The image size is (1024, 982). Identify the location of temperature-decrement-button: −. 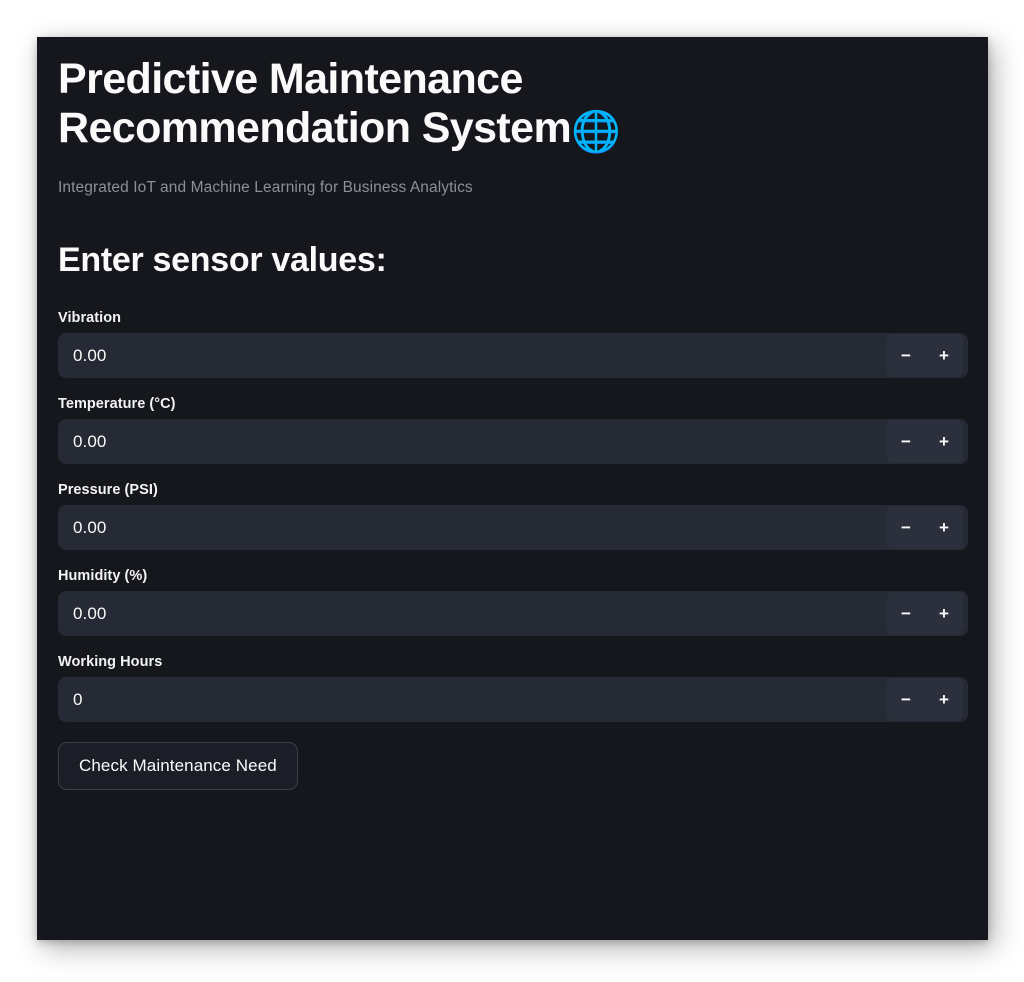
(906, 442).